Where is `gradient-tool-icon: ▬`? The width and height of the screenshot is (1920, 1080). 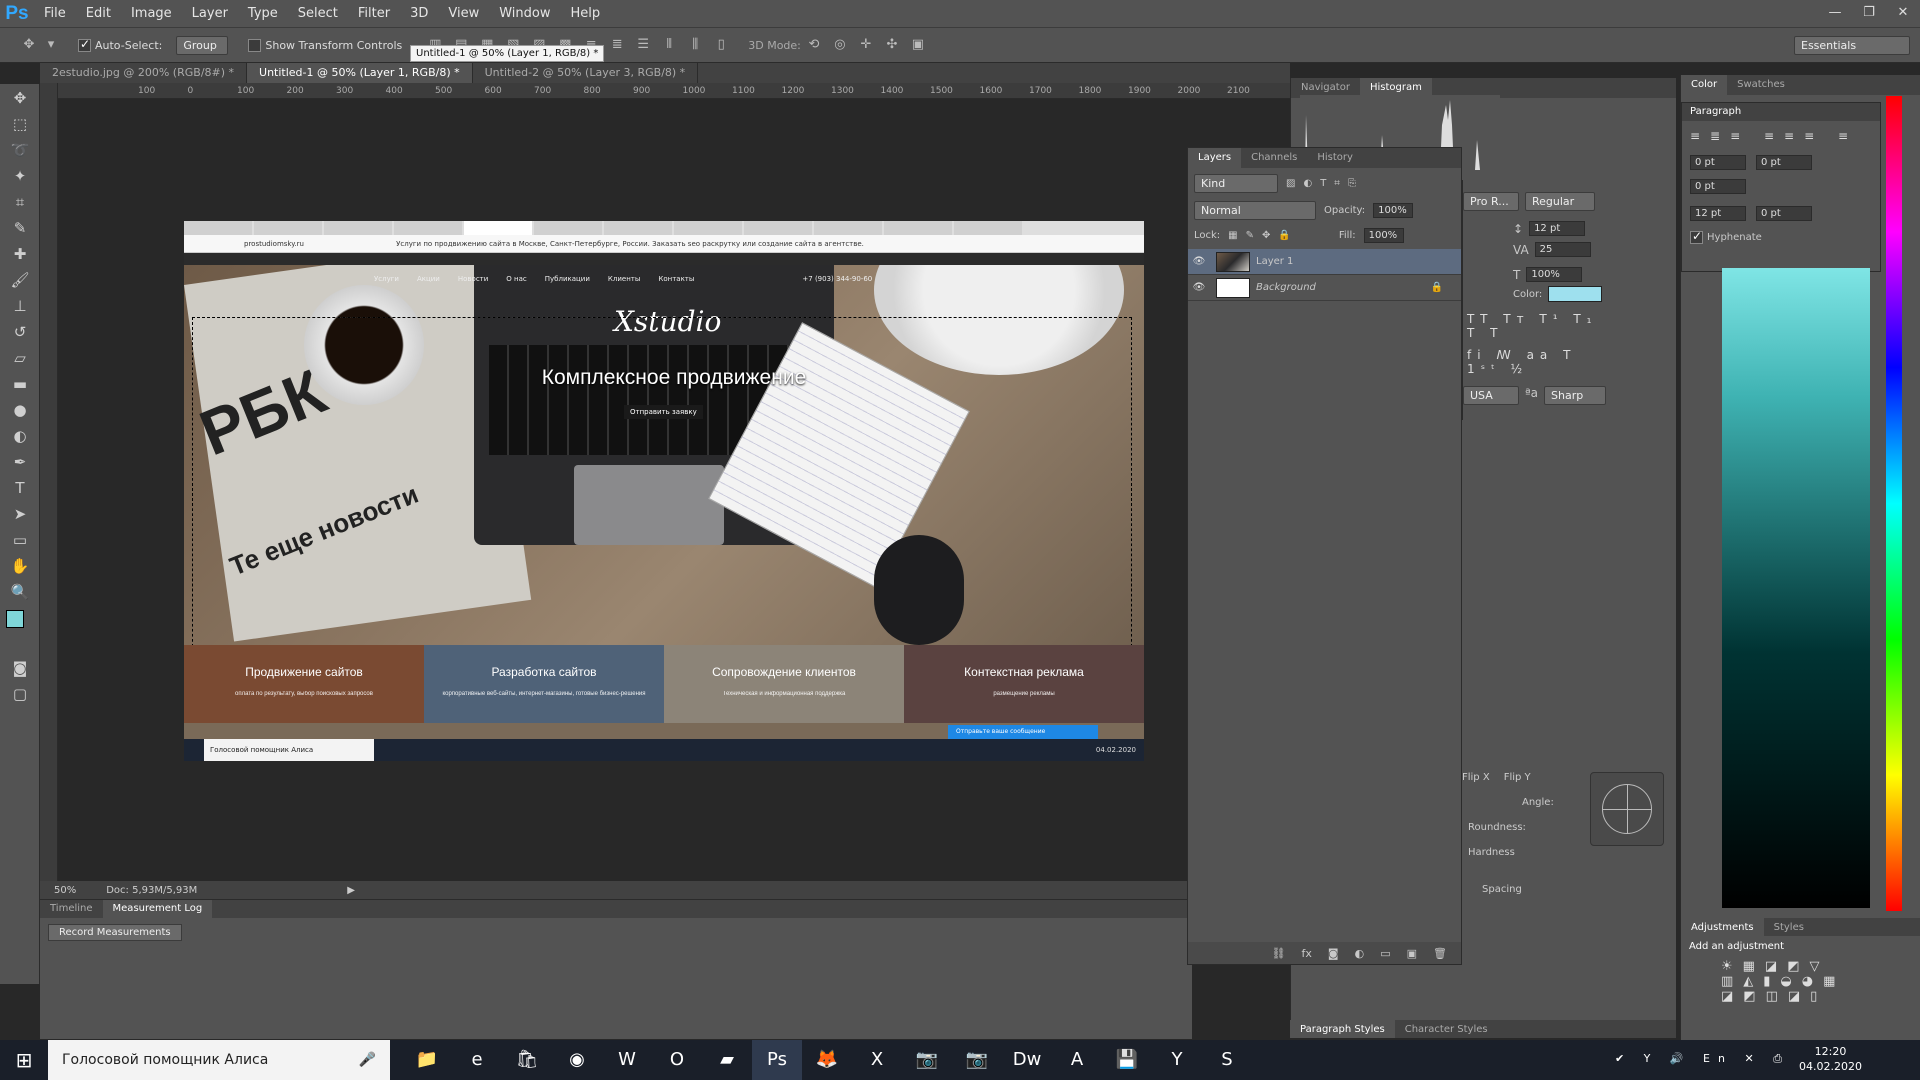 gradient-tool-icon: ▬ is located at coordinates (20, 384).